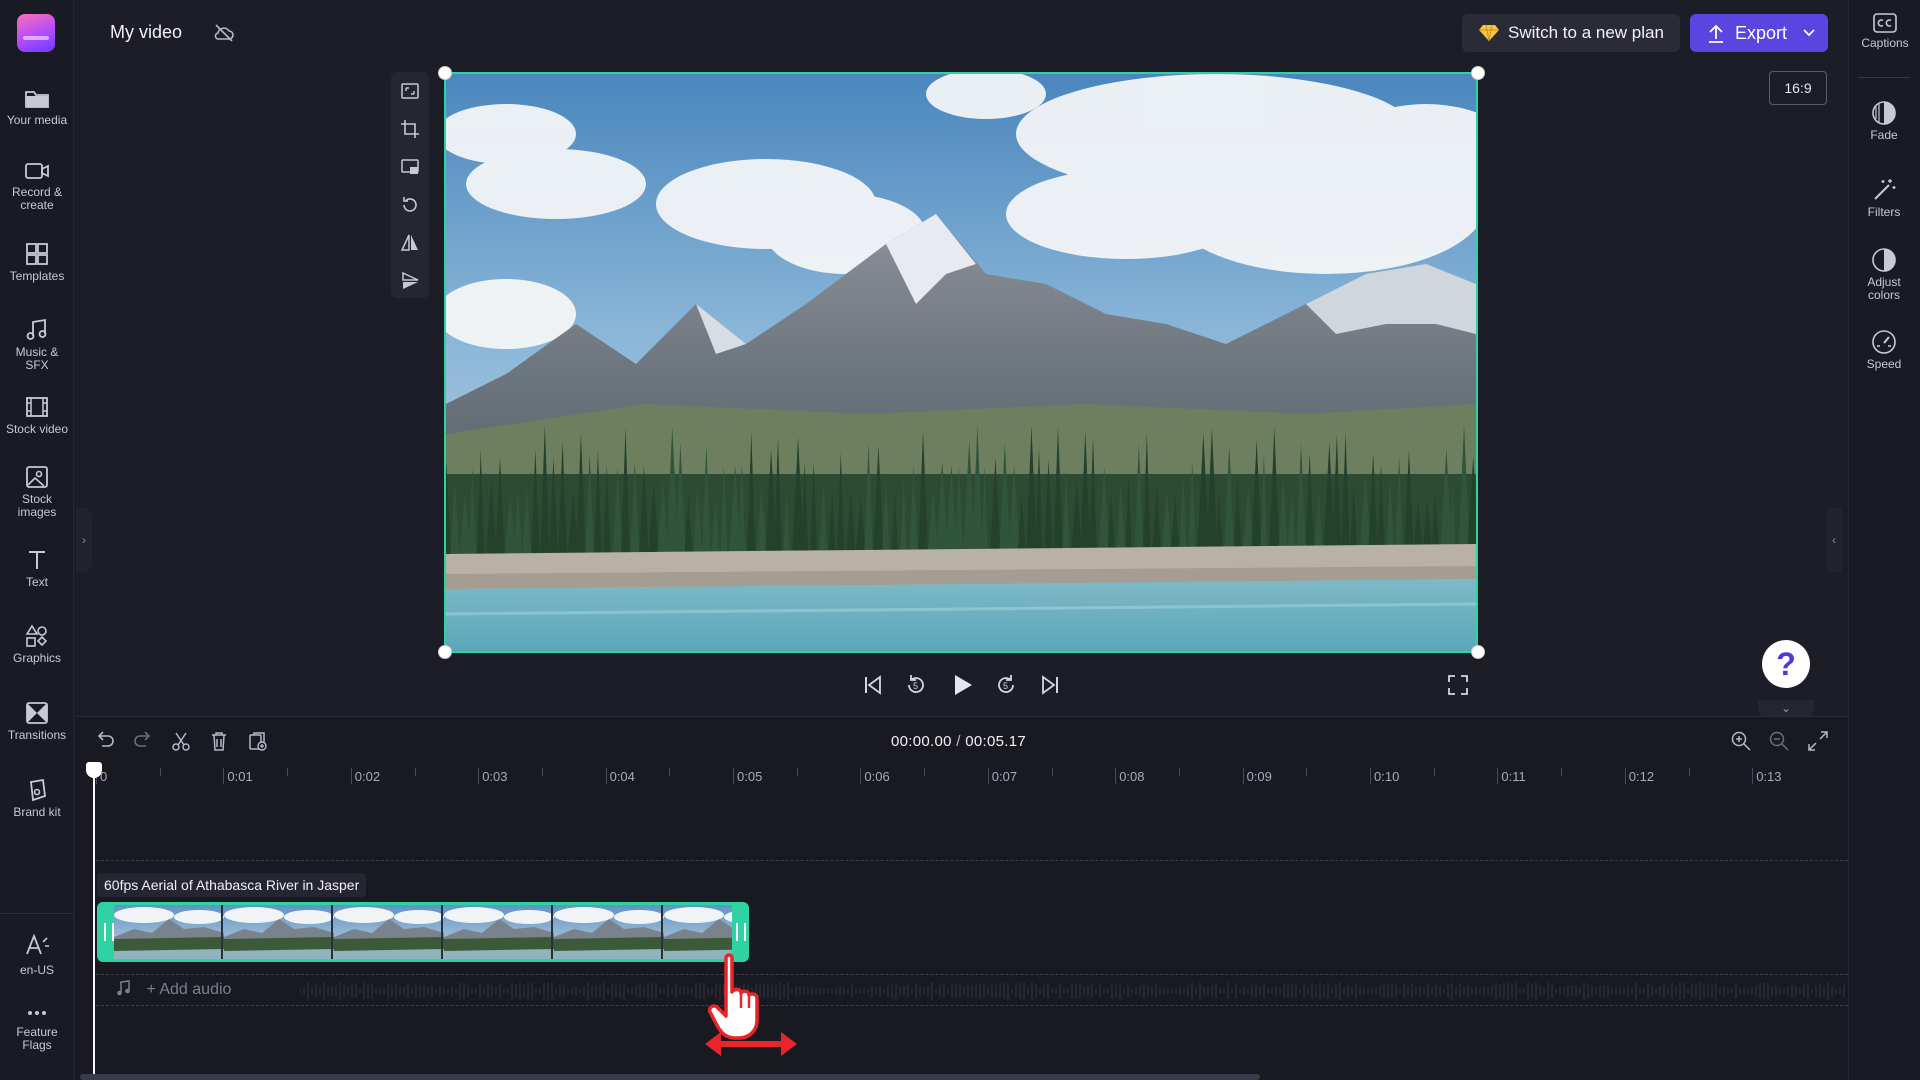  I want to click on clipchamp-logo, so click(36, 33).